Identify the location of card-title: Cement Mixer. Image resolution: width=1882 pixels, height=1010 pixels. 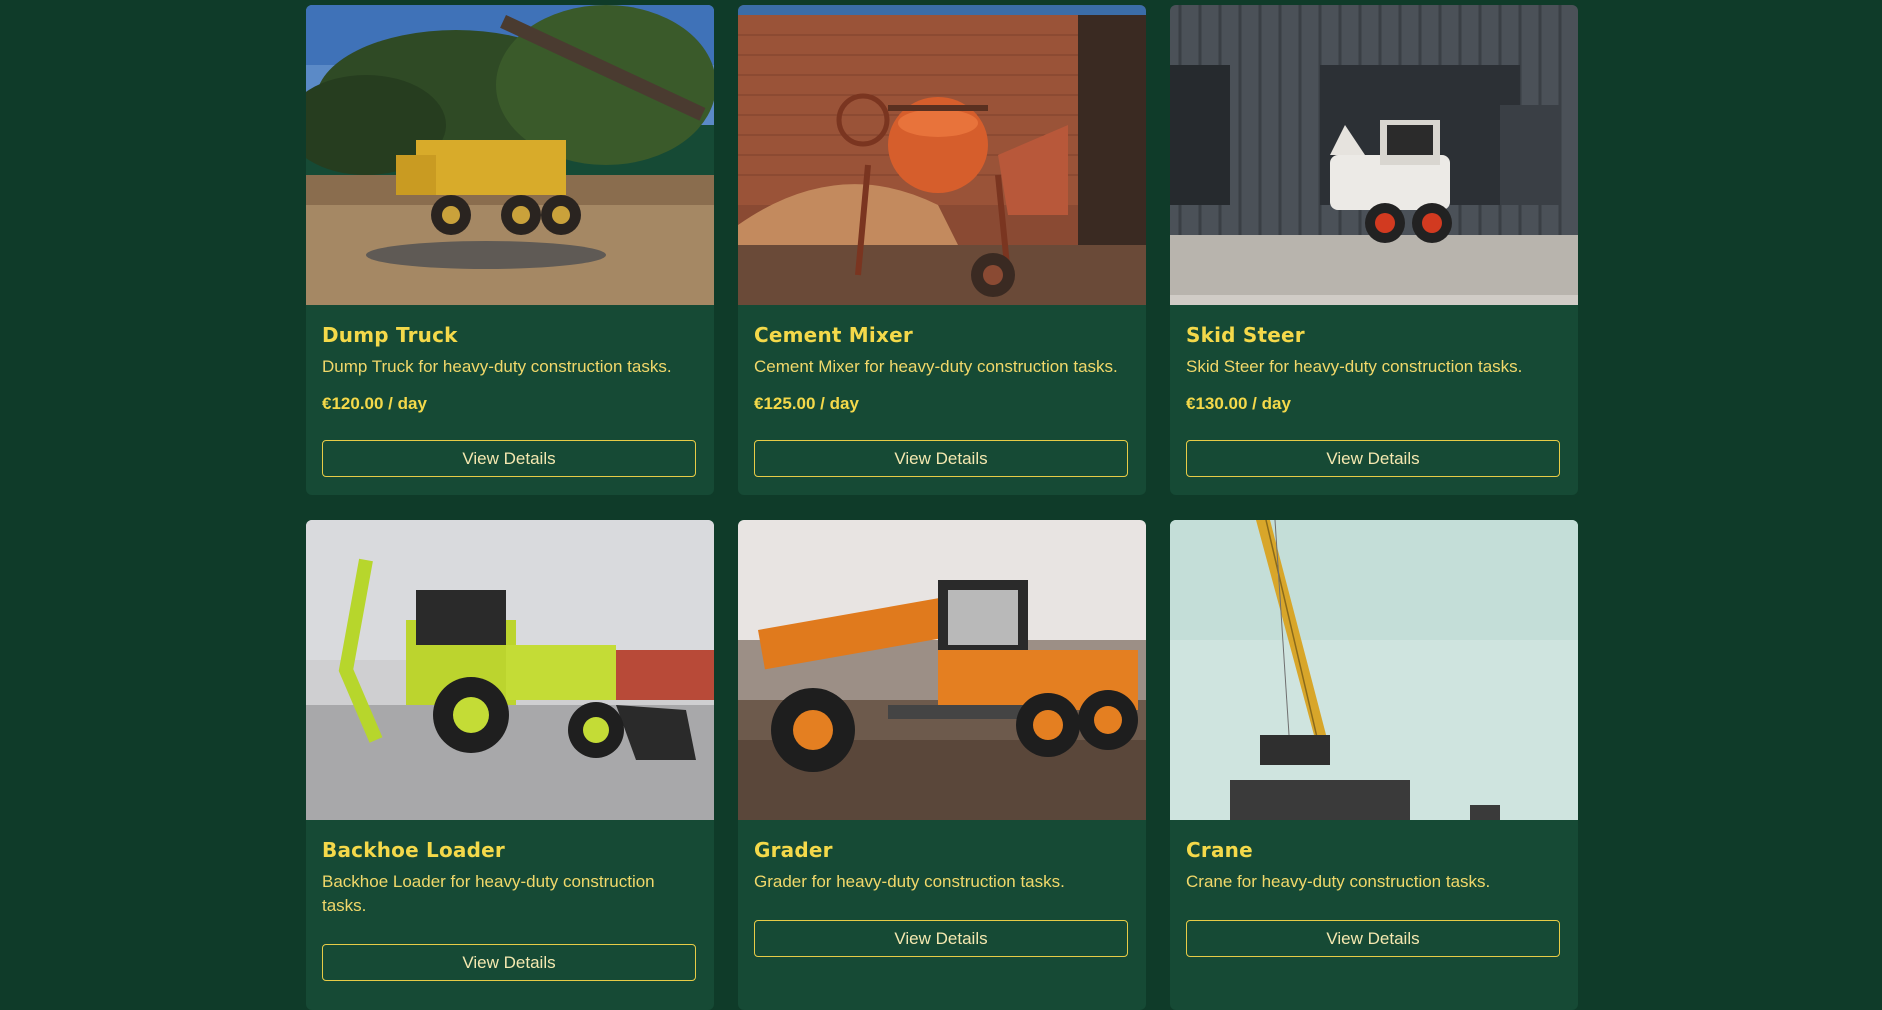
(833, 335).